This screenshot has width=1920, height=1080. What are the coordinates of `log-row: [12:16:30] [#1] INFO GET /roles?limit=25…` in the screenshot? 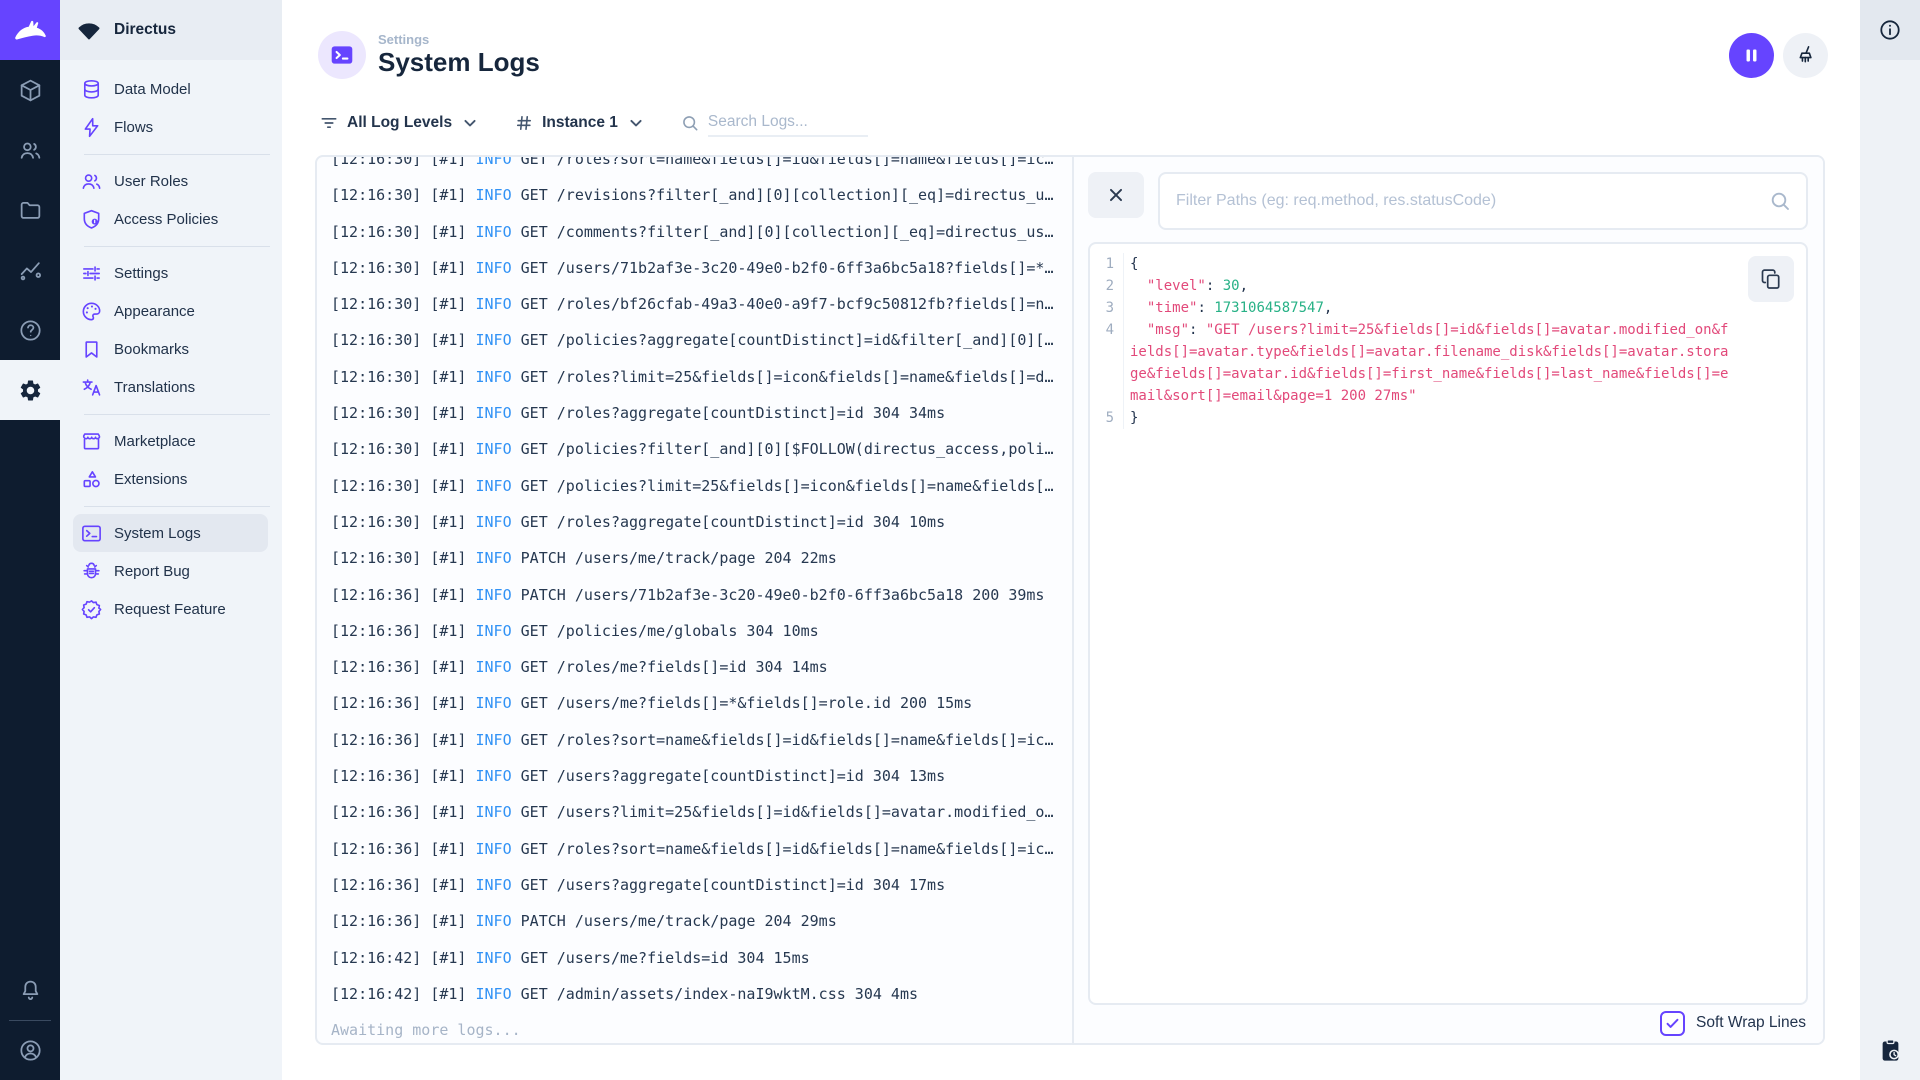 It's located at (701, 377).